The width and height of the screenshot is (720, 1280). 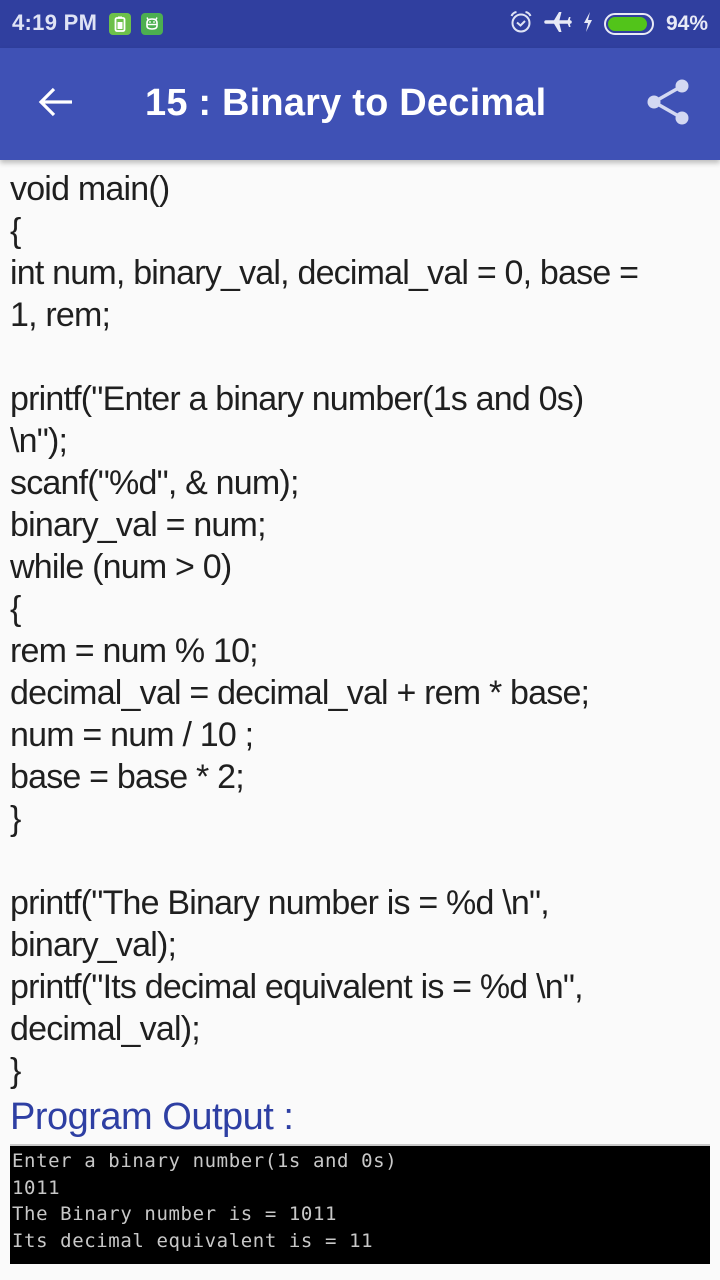 What do you see at coordinates (127, 777) in the screenshot?
I see `code-line: base = base * 2;` at bounding box center [127, 777].